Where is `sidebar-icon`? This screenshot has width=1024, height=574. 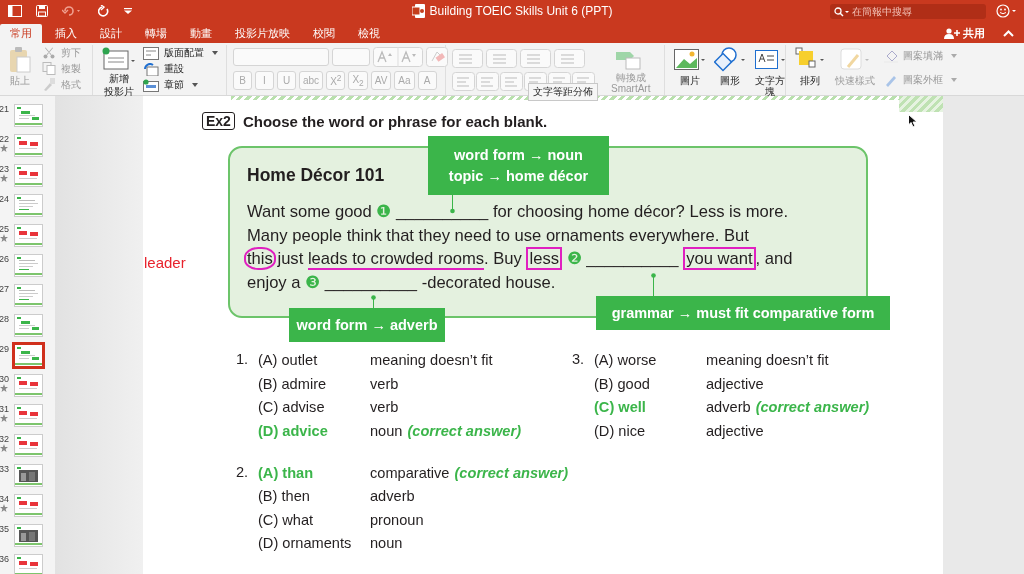
sidebar-icon is located at coordinates (15, 11).